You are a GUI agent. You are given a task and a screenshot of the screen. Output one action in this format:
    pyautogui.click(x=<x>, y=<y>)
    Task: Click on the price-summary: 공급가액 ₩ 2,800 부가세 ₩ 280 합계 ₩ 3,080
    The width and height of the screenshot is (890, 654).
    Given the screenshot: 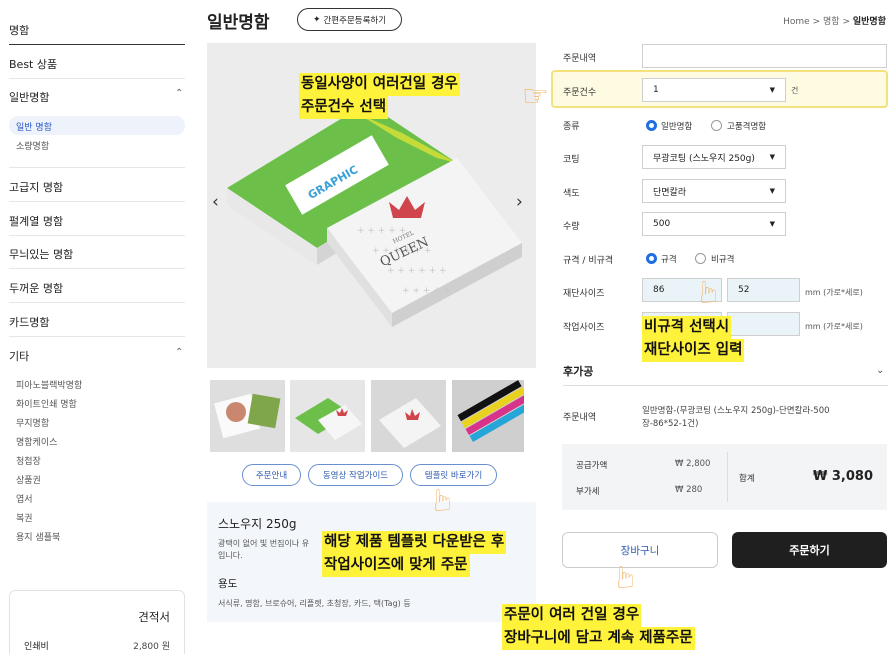 What is the action you would take?
    pyautogui.click(x=724, y=477)
    